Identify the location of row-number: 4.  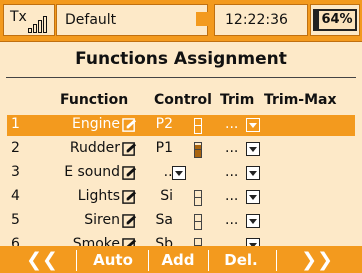
(15, 196).